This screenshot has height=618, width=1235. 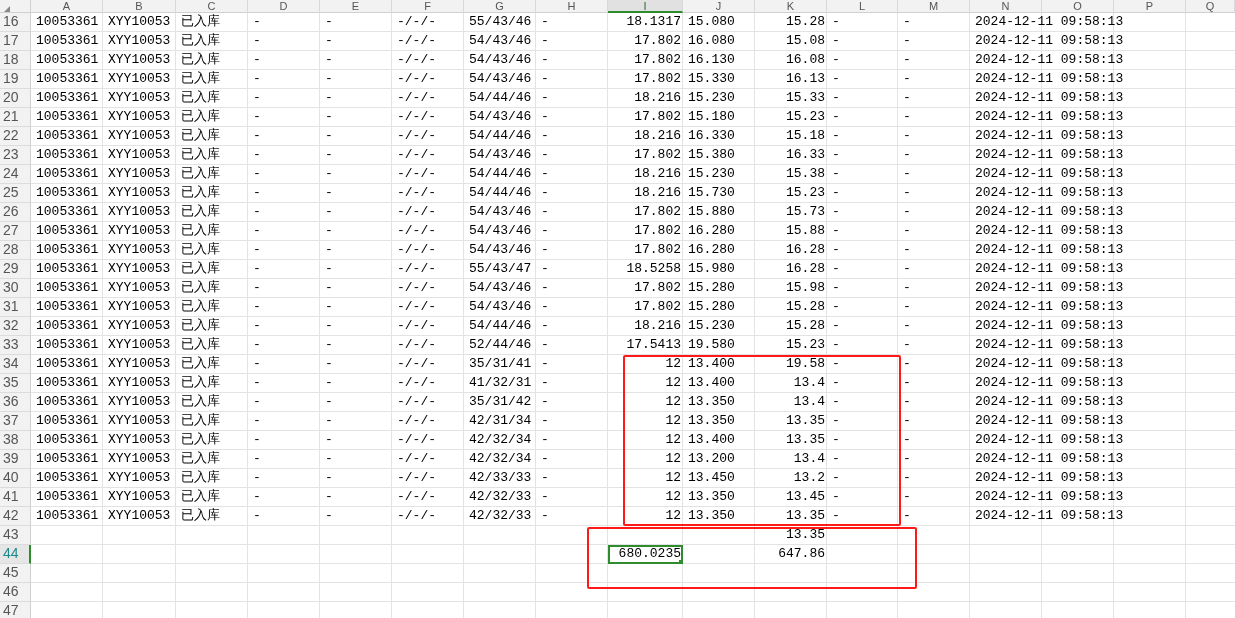 What do you see at coordinates (15, 345) in the screenshot?
I see `row-header: 33` at bounding box center [15, 345].